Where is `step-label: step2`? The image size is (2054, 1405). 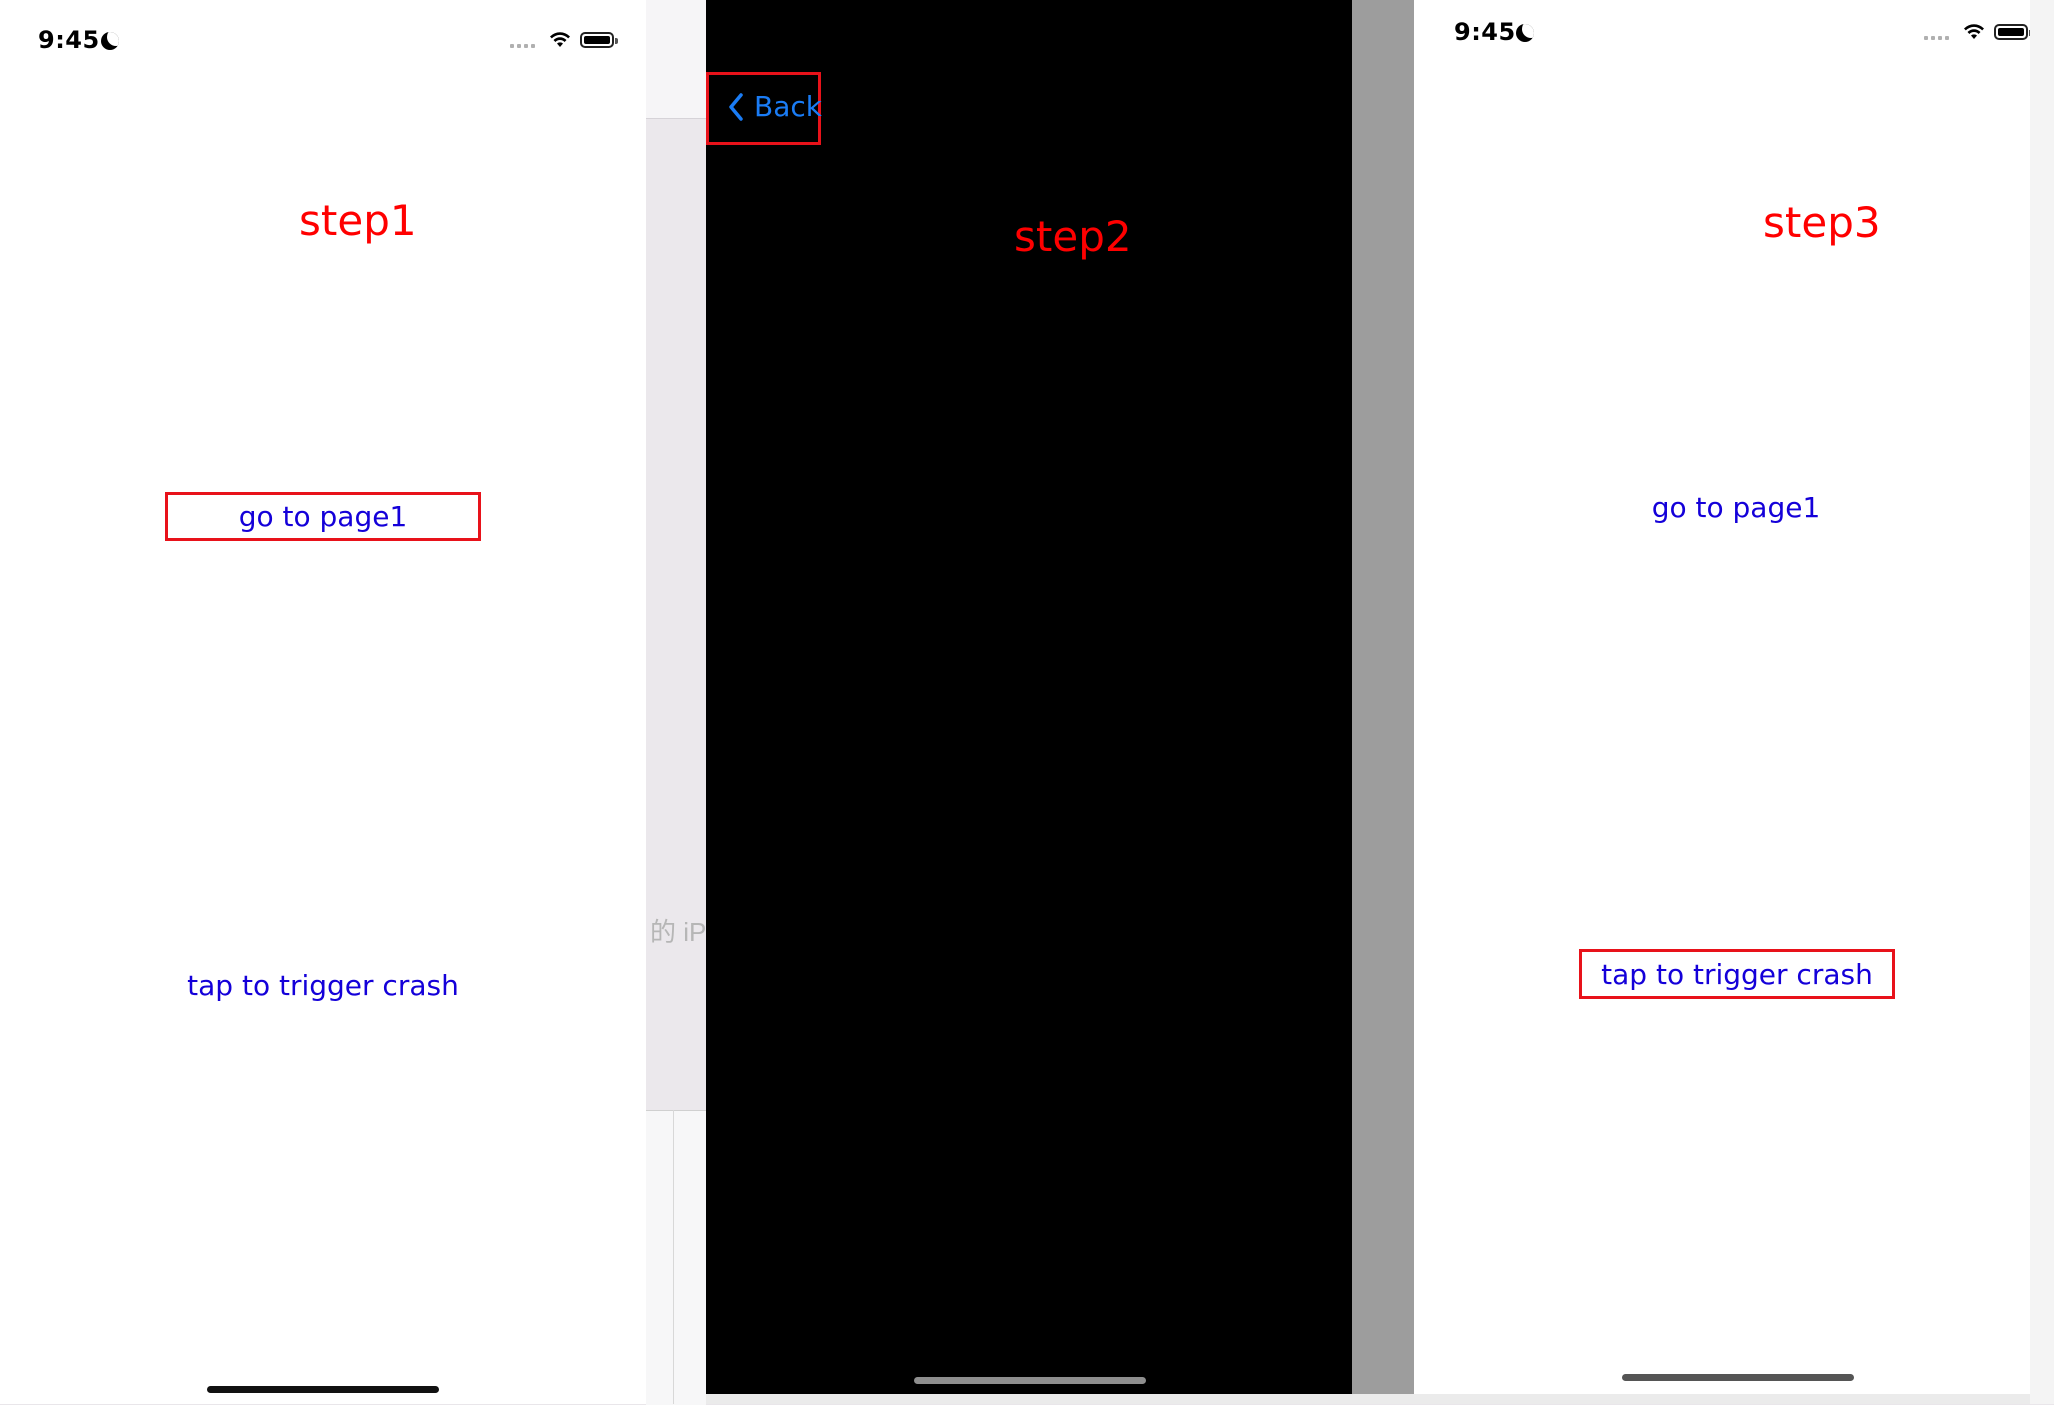
step-label: step2 is located at coordinates (1073, 236).